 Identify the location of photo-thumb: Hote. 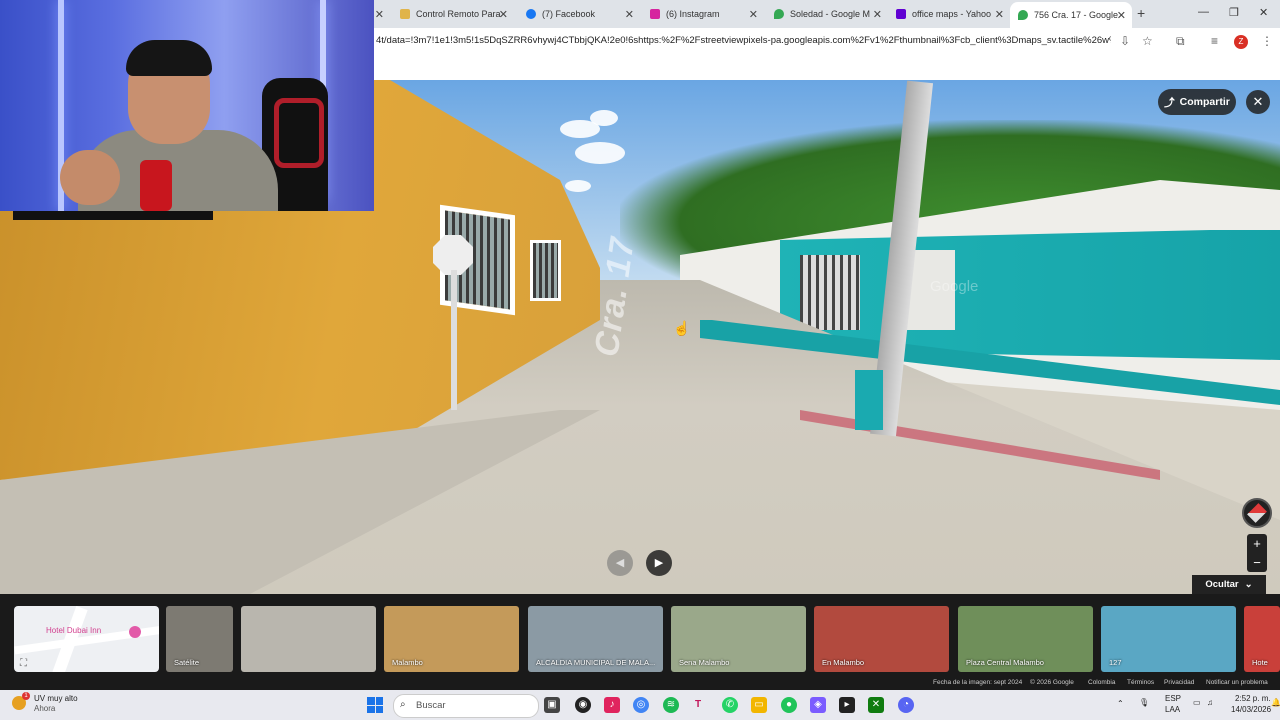
(1262, 639).